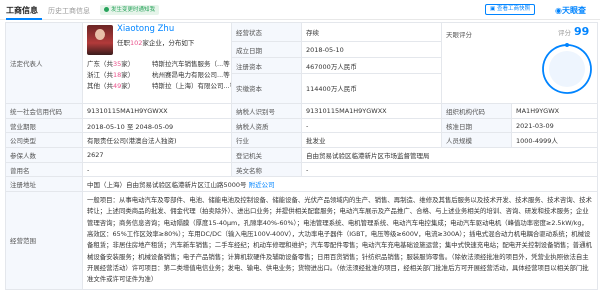 The width and height of the screenshot is (600, 306). What do you see at coordinates (266, 88) in the screenshot?
I see `paid-capital-label: 实缴资本` at bounding box center [266, 88].